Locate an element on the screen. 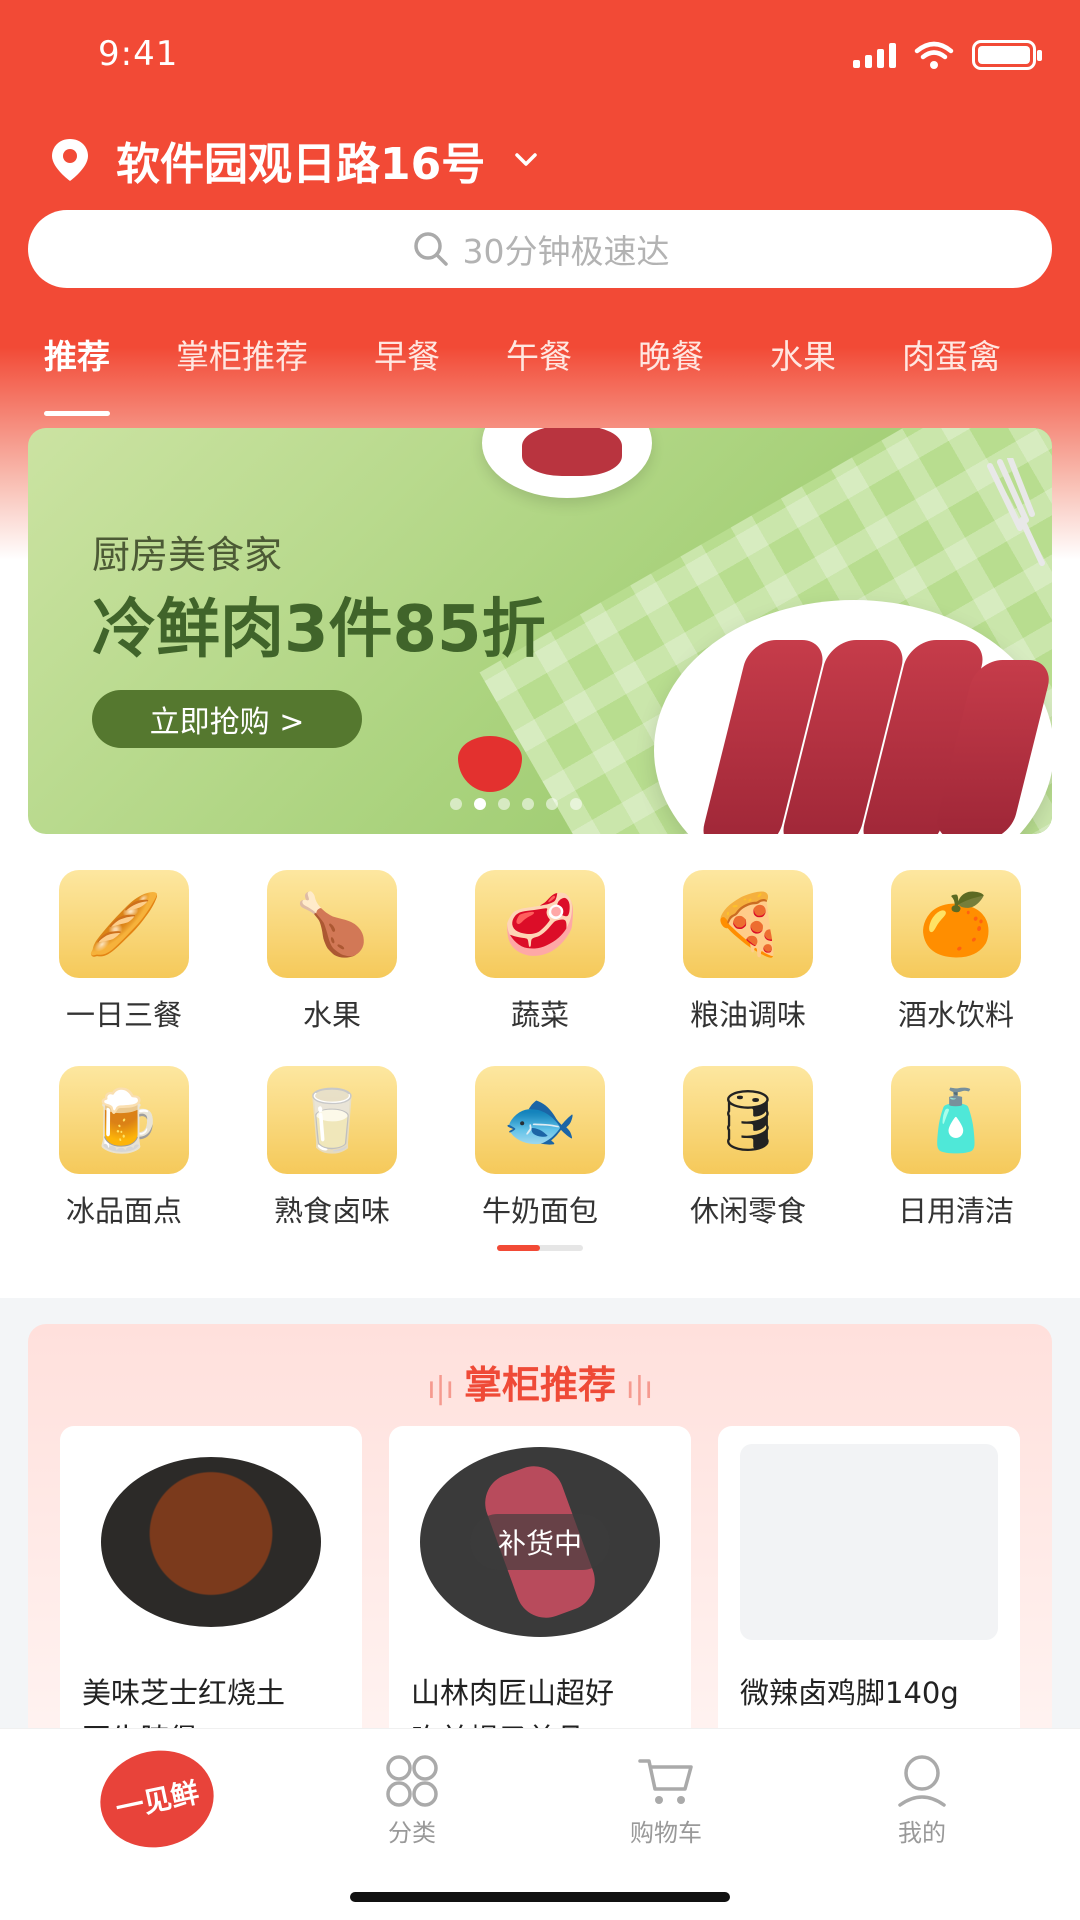 The width and height of the screenshot is (1080, 1920). fish-icon: 🐟 is located at coordinates (540, 1120).